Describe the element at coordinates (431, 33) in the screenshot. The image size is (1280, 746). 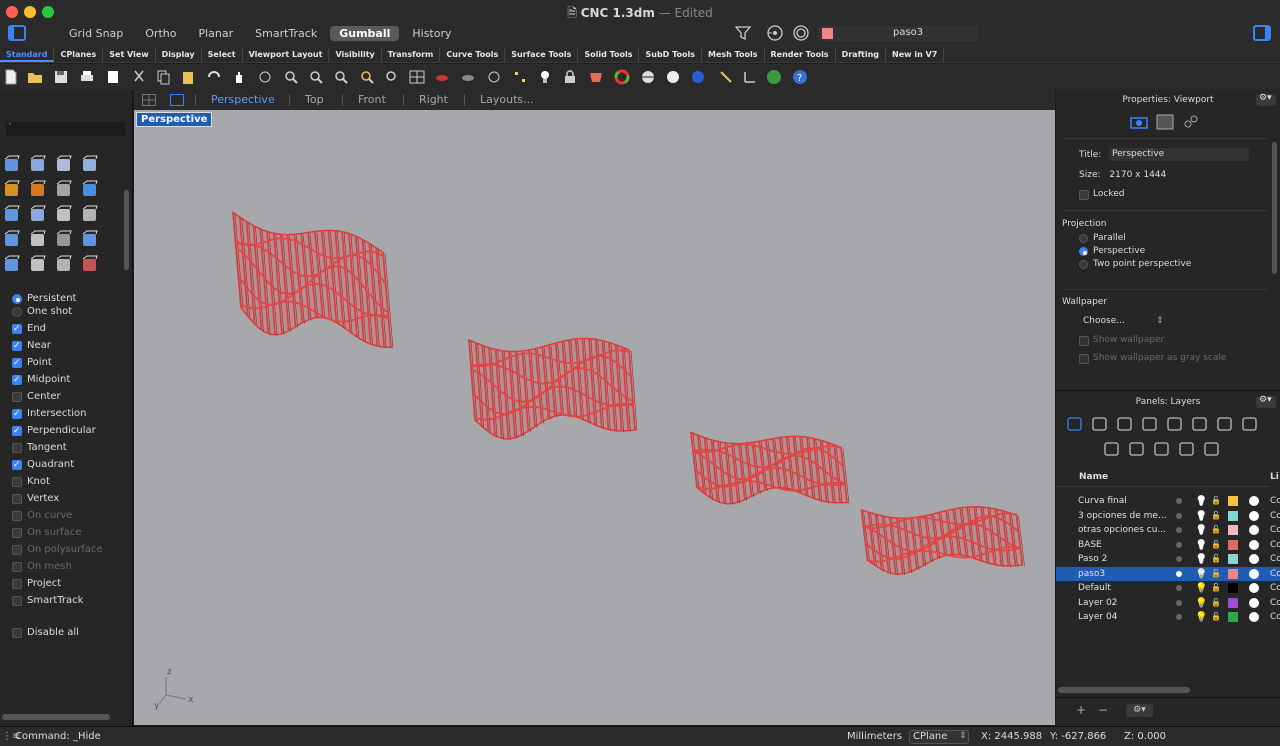
I see `mode-history-button: History` at that location.